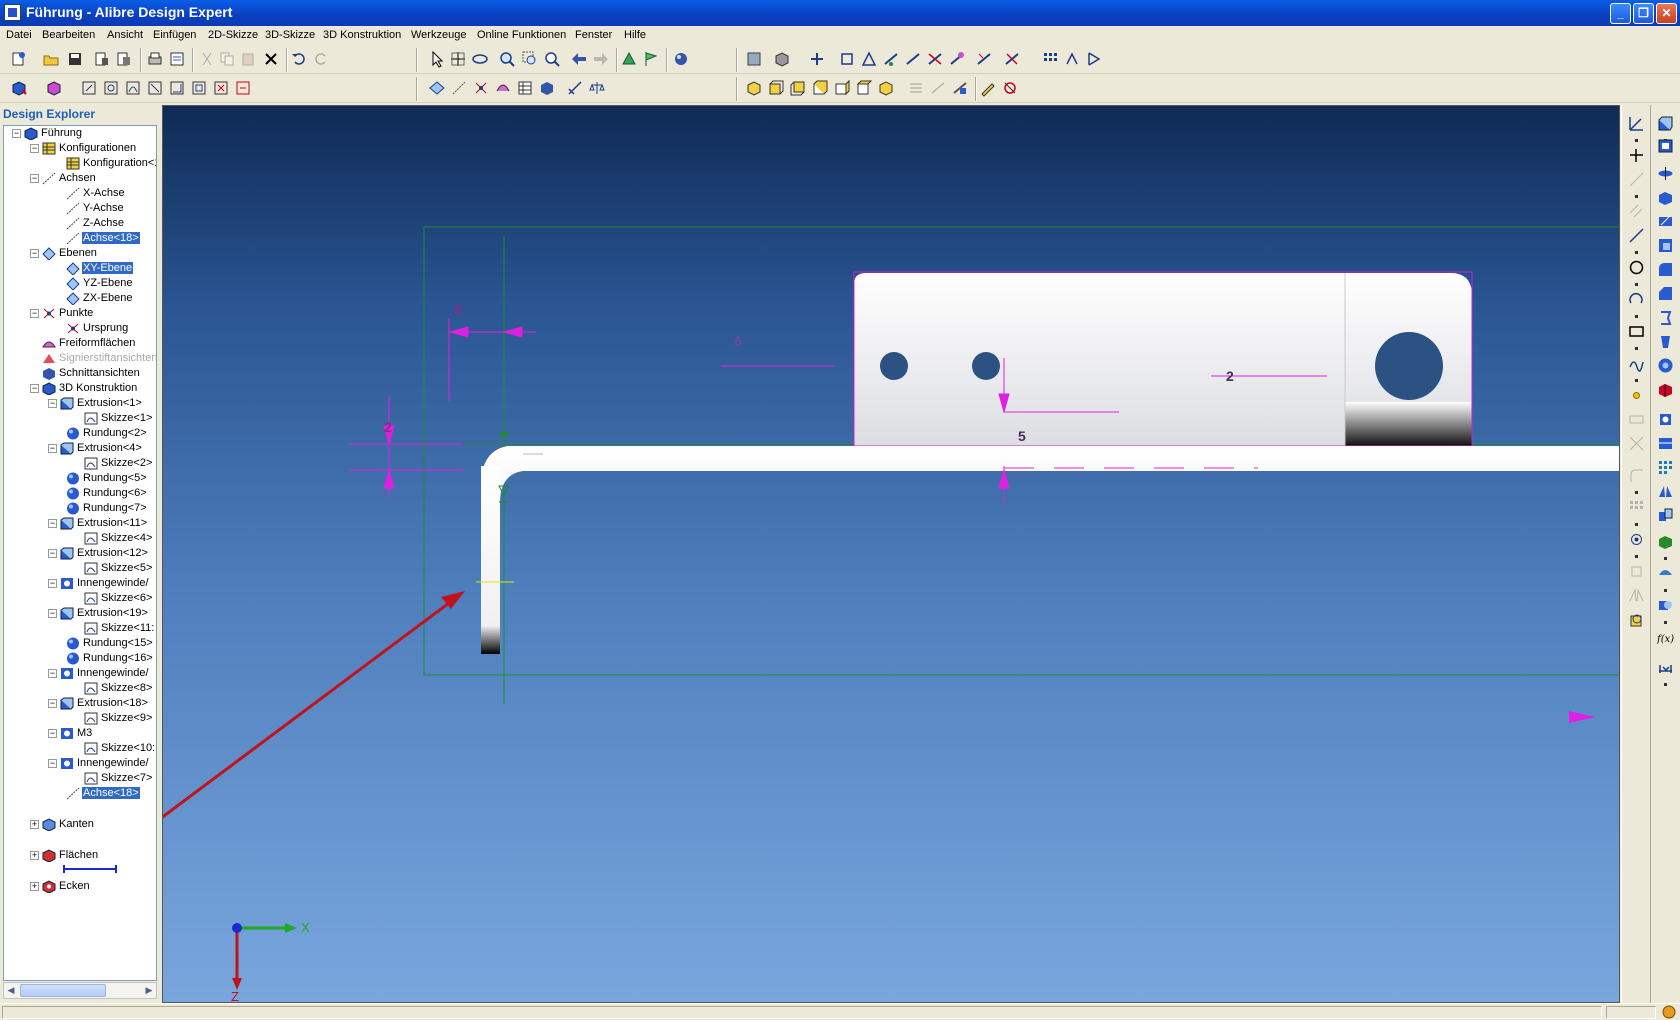 The width and height of the screenshot is (1680, 1020). Describe the element at coordinates (1665, 541) in the screenshot. I see `insert-part-icon` at that location.